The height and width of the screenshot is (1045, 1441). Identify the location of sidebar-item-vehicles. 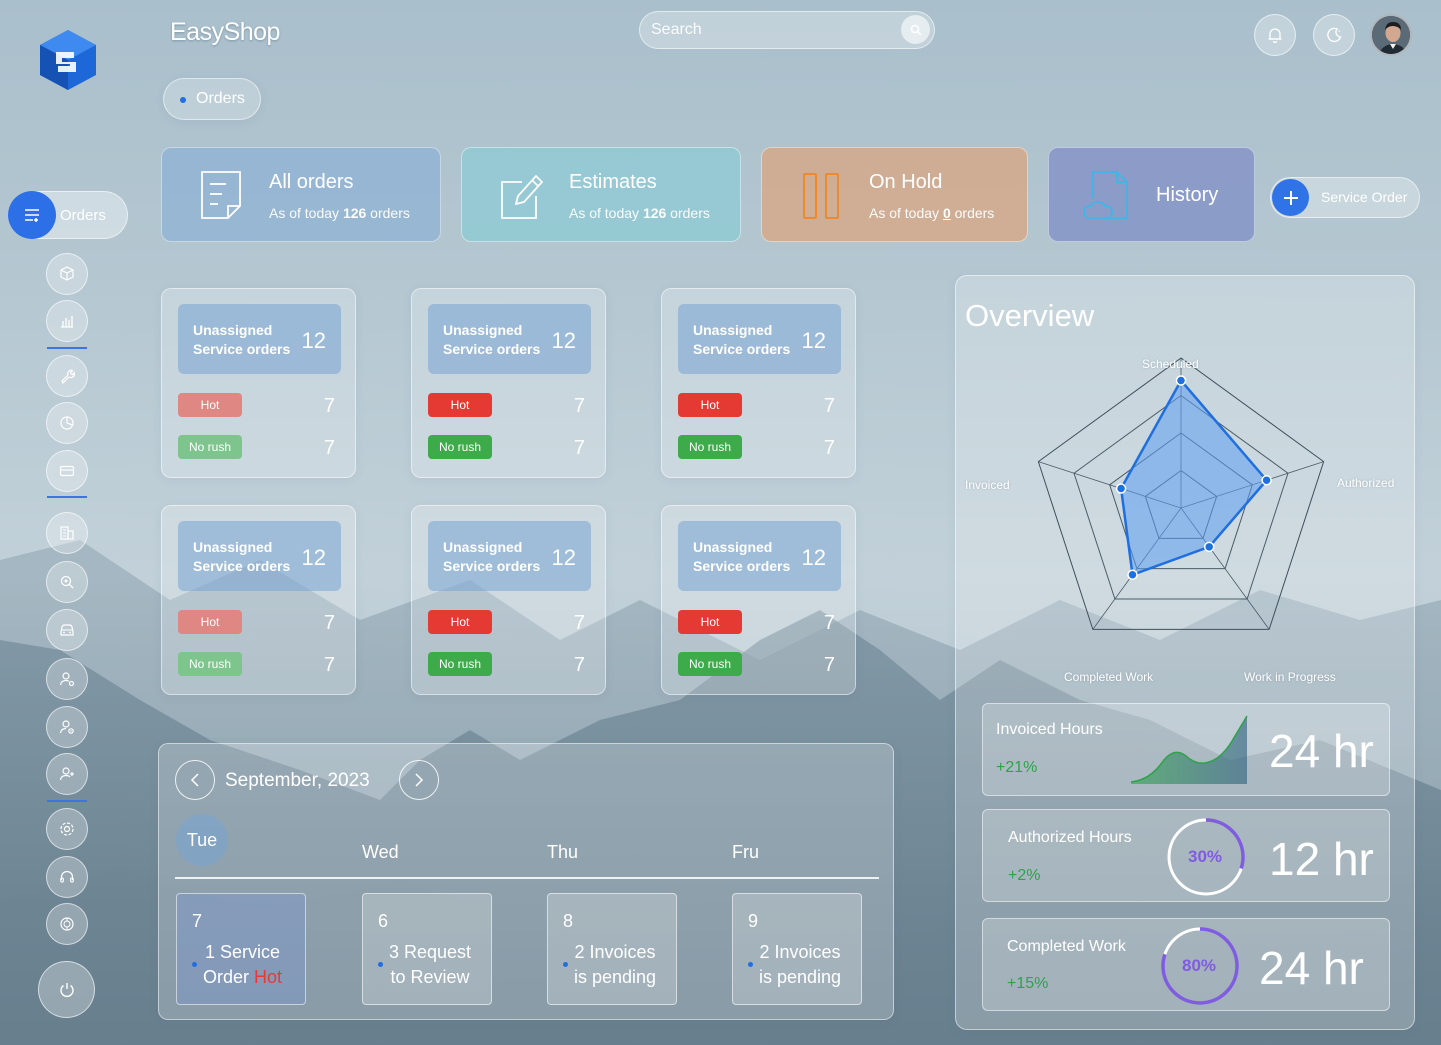
(67, 630).